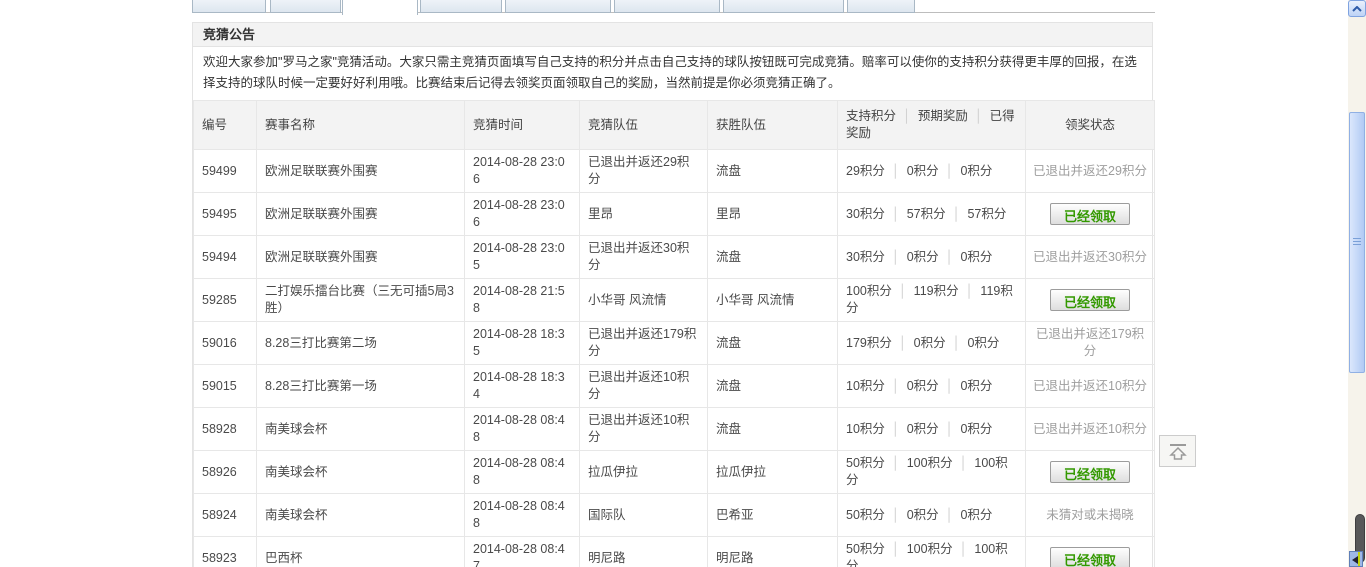  I want to click on cell-win-team: 拉瓜伊拉, so click(772, 472).